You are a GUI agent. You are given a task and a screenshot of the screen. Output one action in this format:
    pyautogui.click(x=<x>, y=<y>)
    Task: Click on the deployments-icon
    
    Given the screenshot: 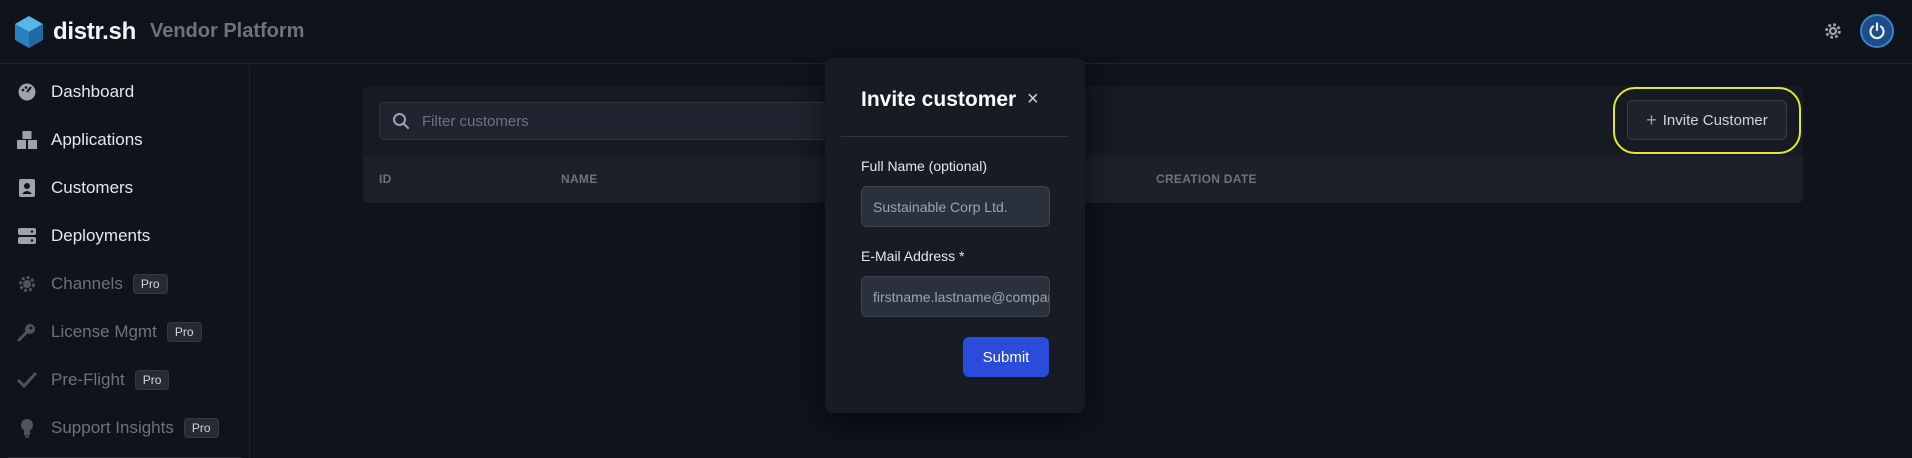 What is the action you would take?
    pyautogui.click(x=27, y=236)
    